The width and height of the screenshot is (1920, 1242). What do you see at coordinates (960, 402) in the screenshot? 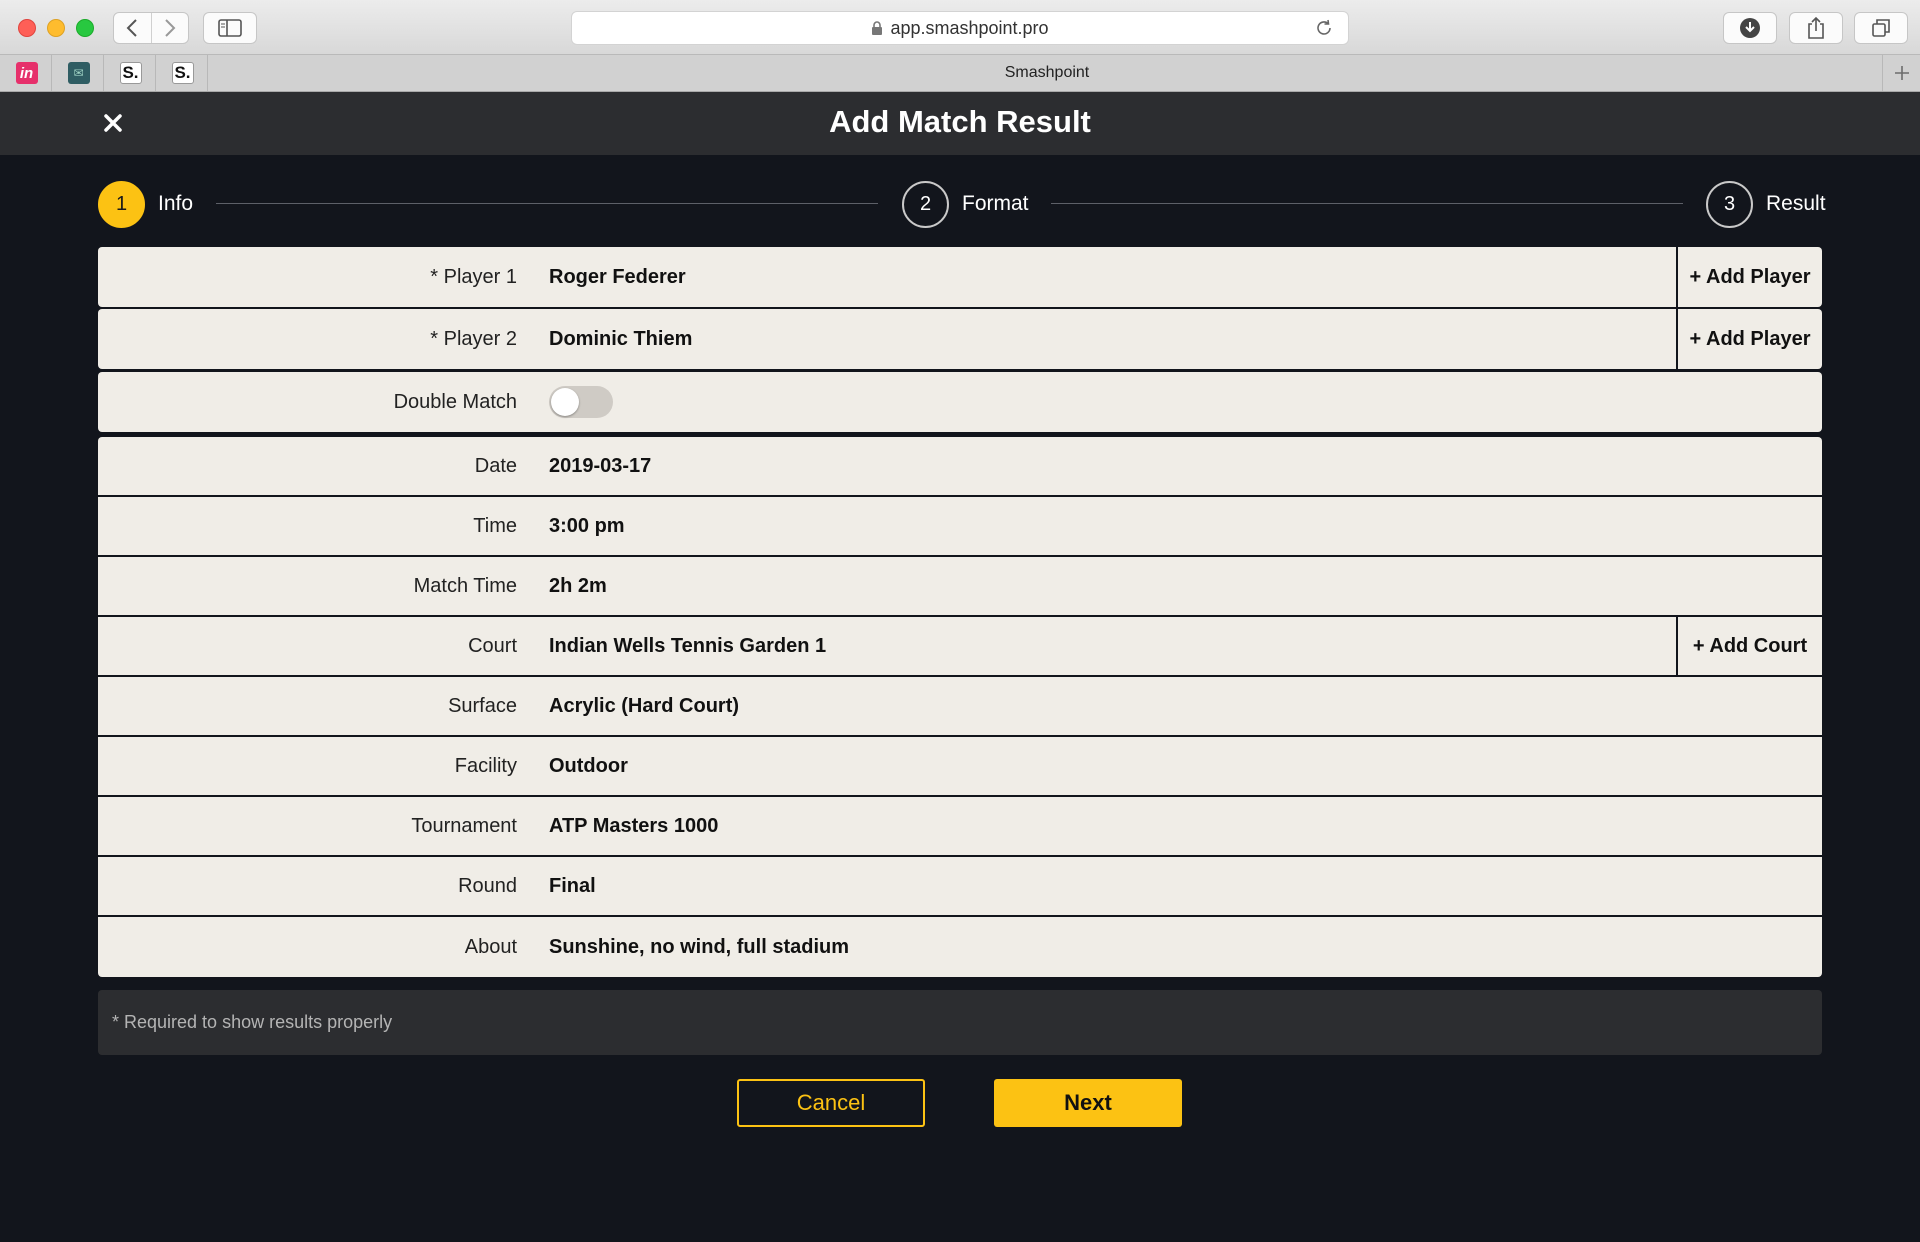
I see `double-match-row: Double Match` at bounding box center [960, 402].